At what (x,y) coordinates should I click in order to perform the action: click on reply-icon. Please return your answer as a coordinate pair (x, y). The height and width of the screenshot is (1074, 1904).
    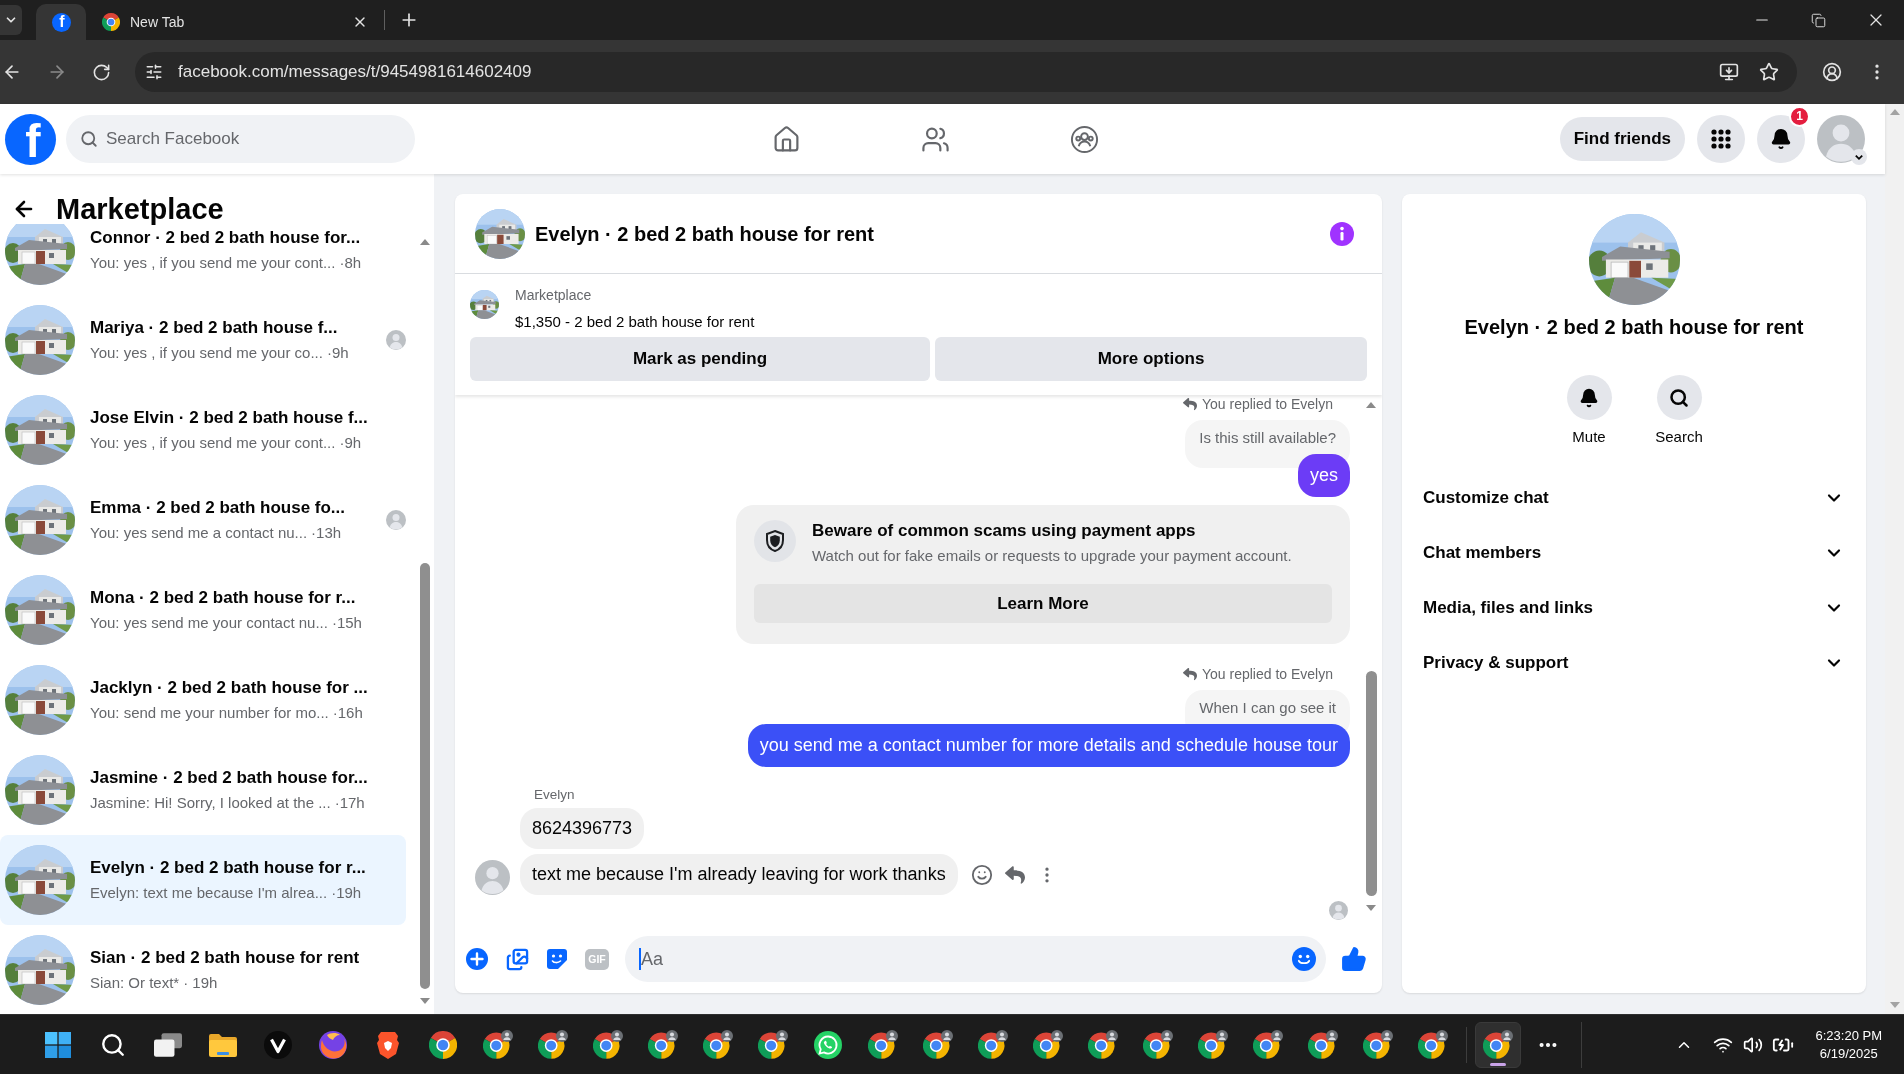
    Looking at the image, I should click on (1014, 874).